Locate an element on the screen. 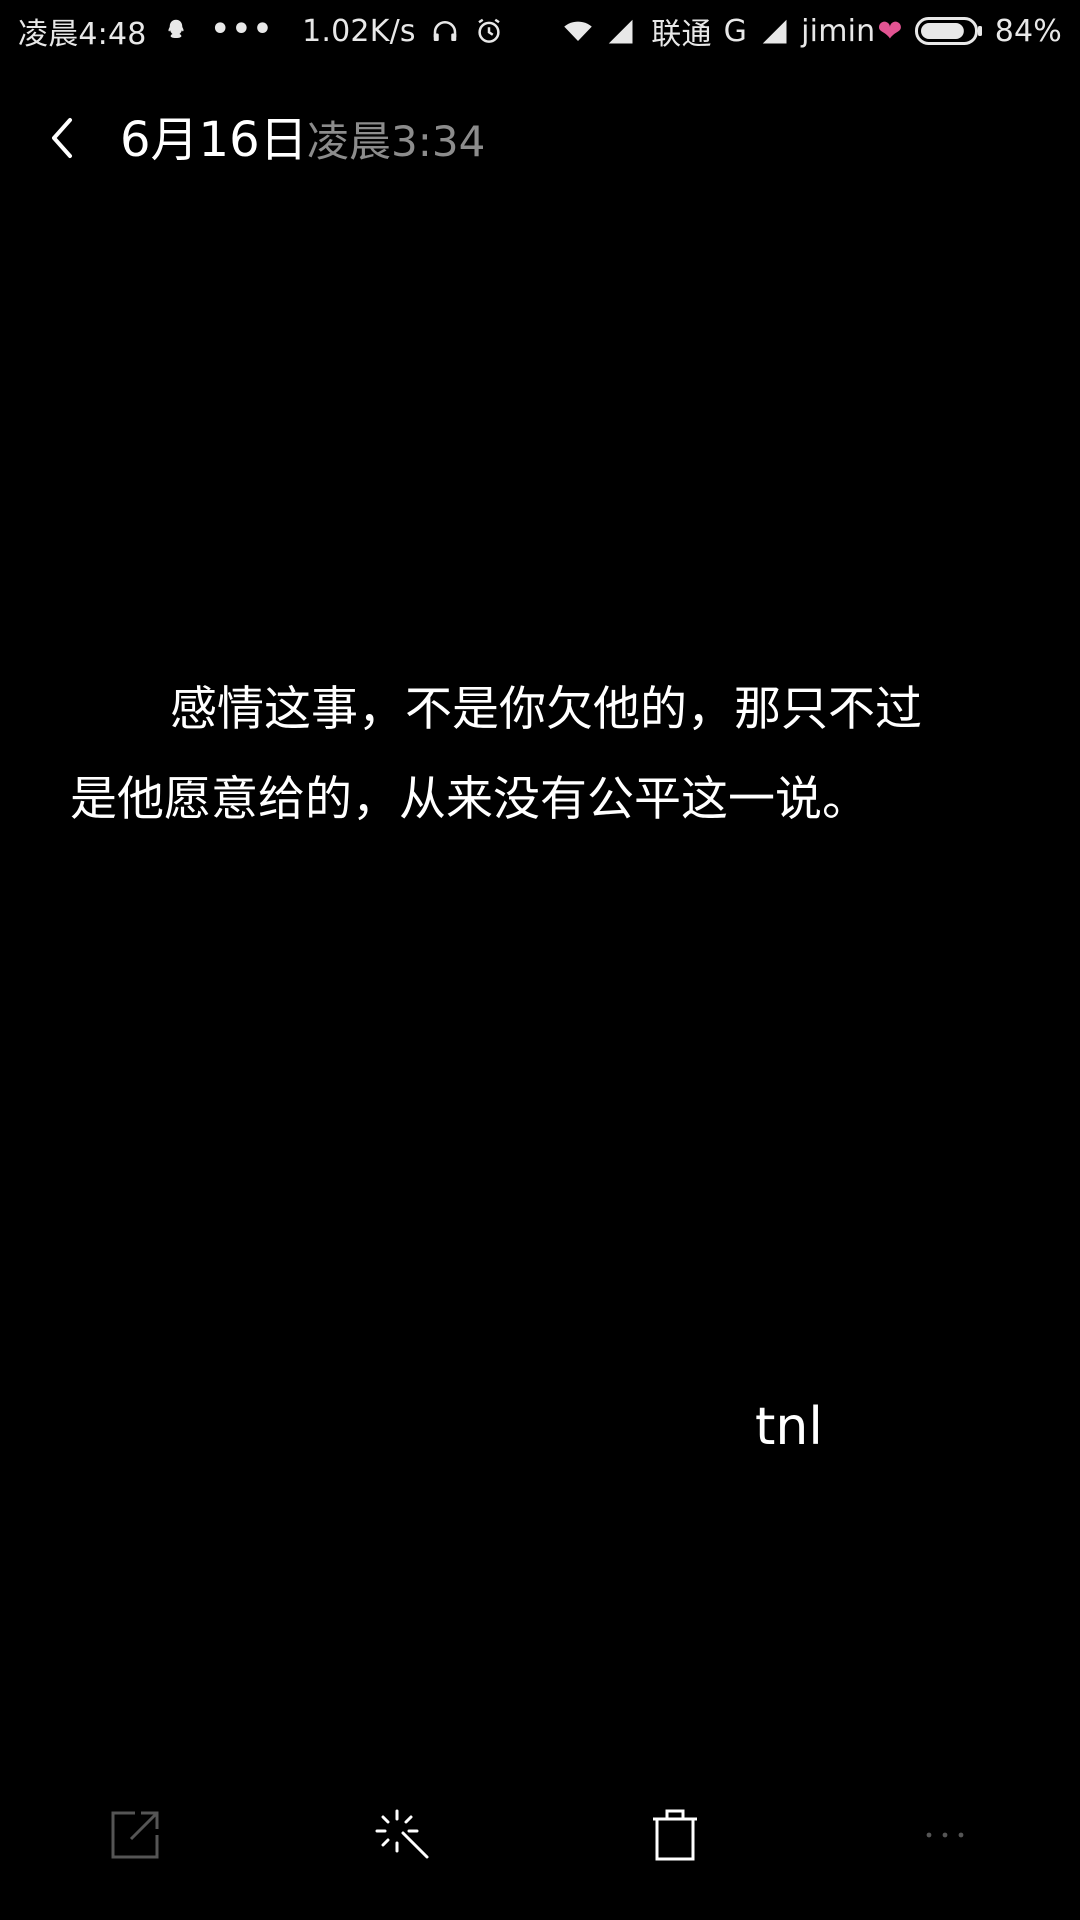 The width and height of the screenshot is (1080, 1920). carrier-name: 联通 is located at coordinates (681, 34).